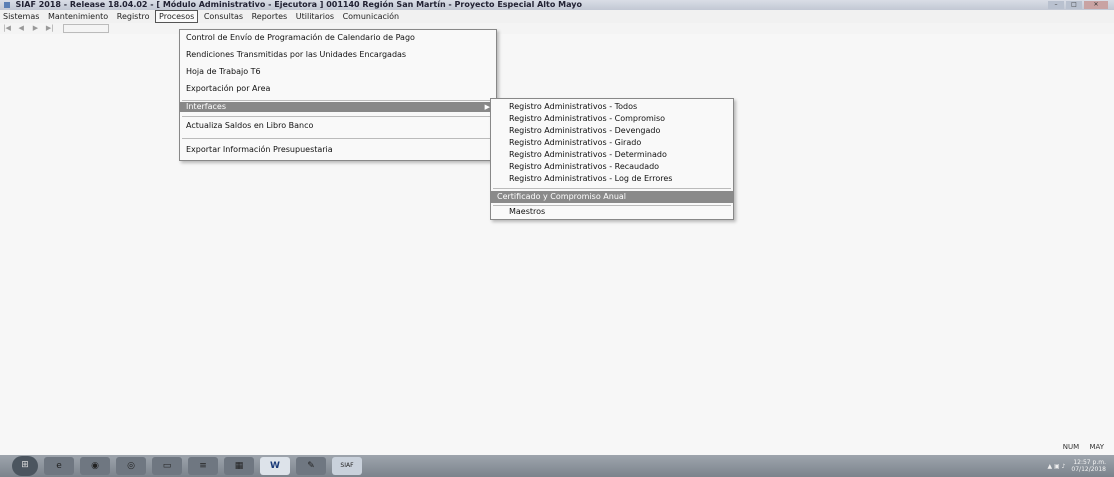 This screenshot has width=1114, height=477. Describe the element at coordinates (259, 150) in the screenshot. I see `menu-item-exportar-presupuestaria: Exportar Información Presupuestaria` at that location.